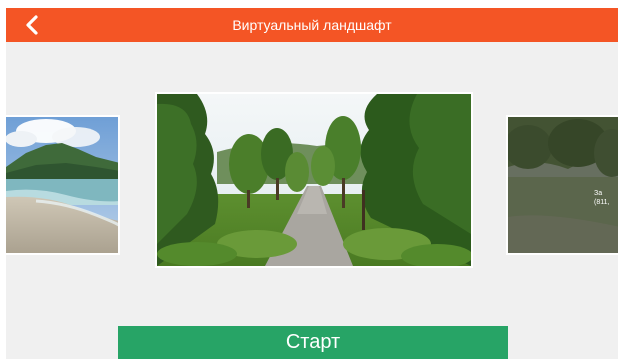 This screenshot has height=359, width=618. I want to click on card-caption: За (811,, so click(606, 198).